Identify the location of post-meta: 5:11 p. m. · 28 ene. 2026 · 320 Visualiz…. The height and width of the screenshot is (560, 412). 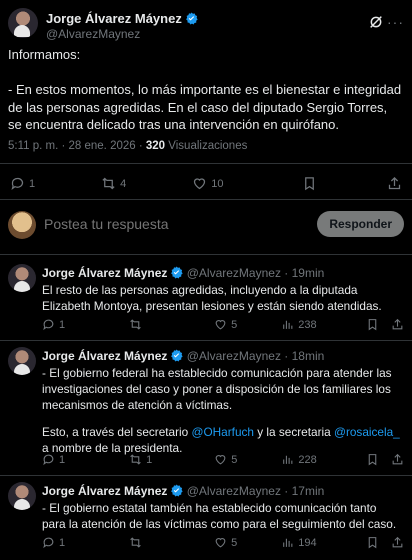
(127, 146).